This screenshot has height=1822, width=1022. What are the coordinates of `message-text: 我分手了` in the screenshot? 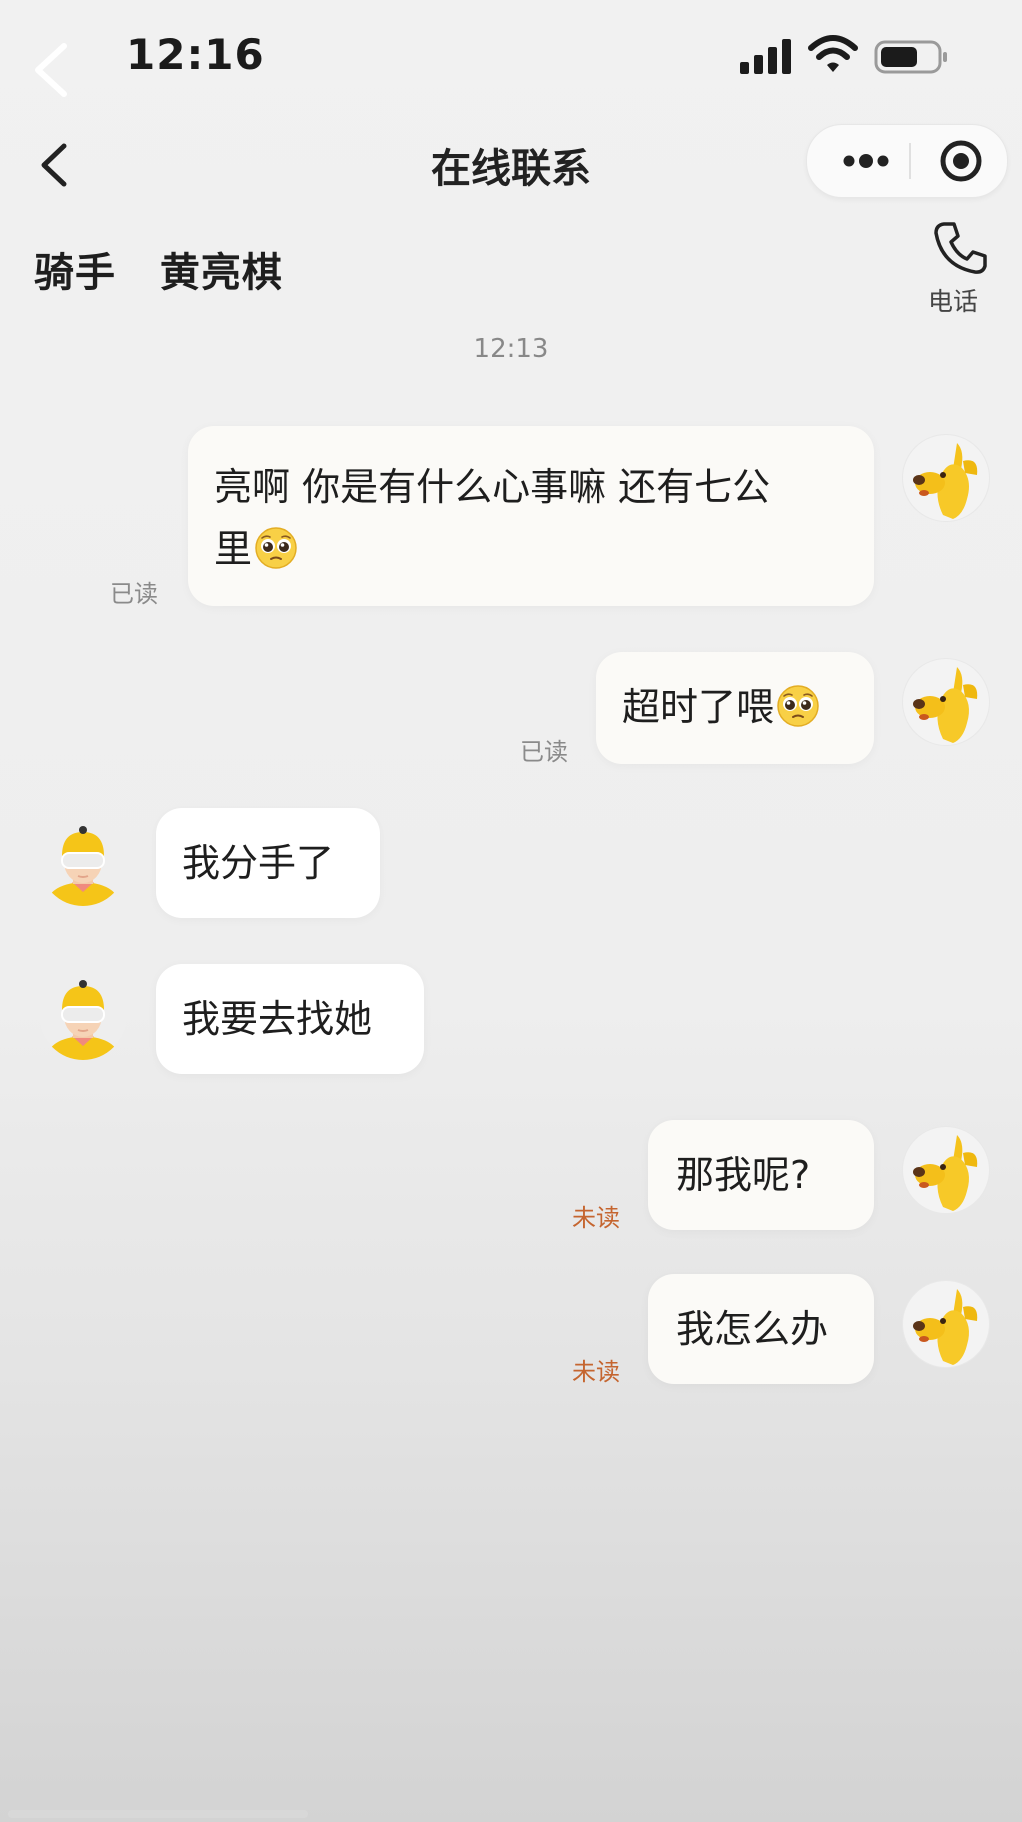 It's located at (258, 863).